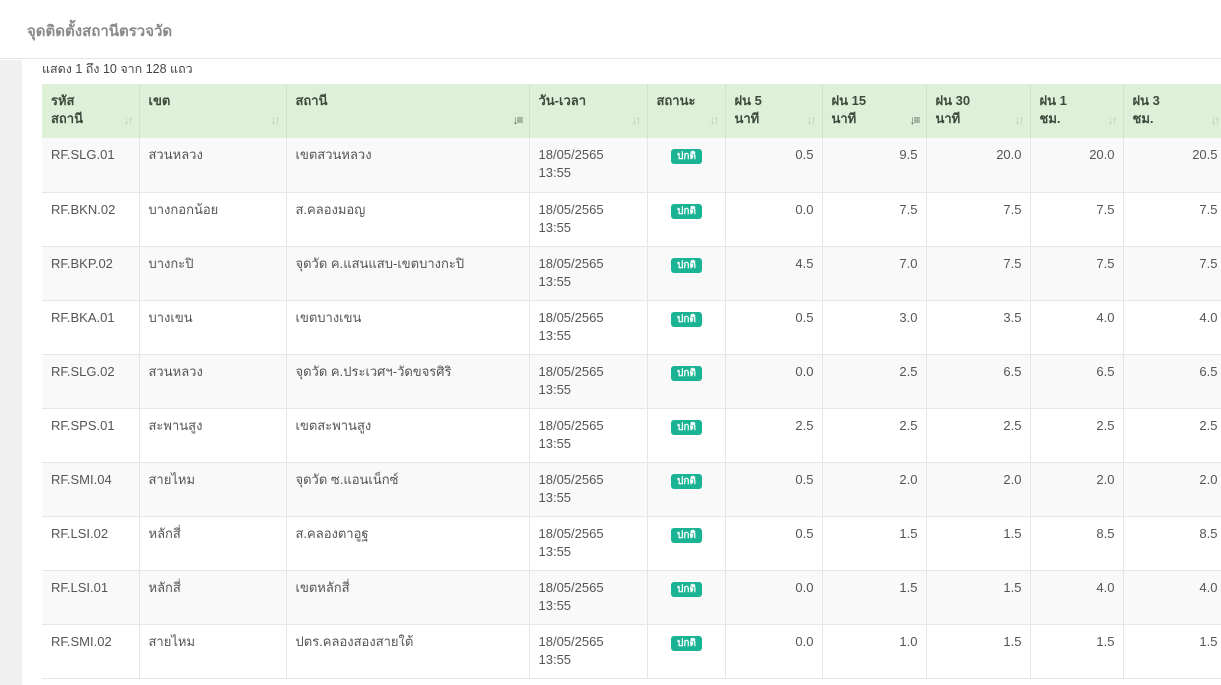 This screenshot has height=685, width=1221. Describe the element at coordinates (213, 651) in the screenshot. I see `cell-district: สายไหม` at that location.